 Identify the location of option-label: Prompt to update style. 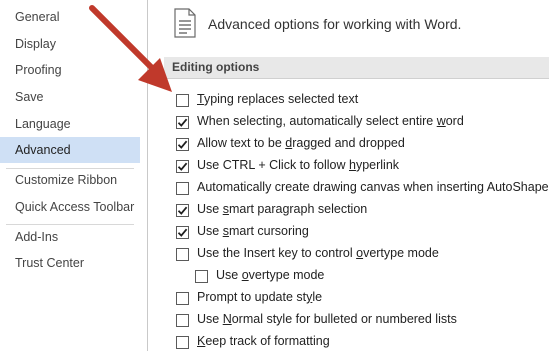
(260, 297).